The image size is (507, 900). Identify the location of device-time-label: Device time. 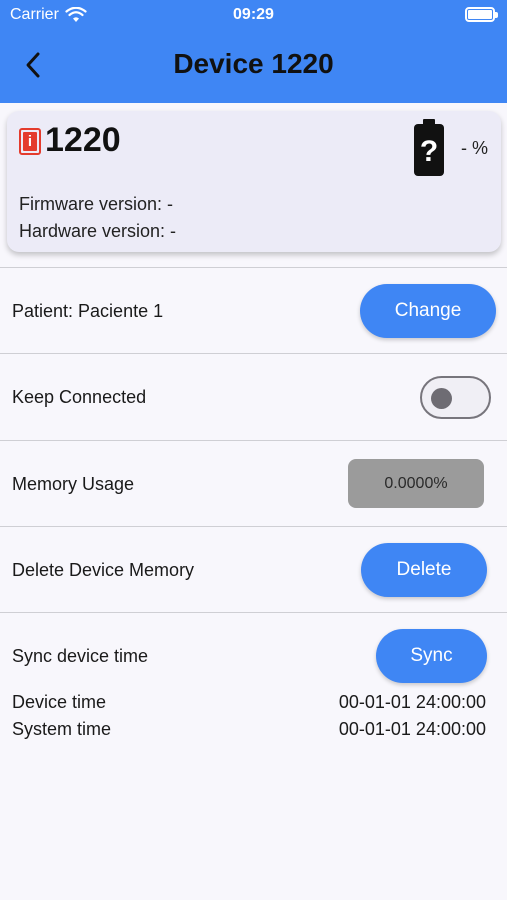
(59, 702).